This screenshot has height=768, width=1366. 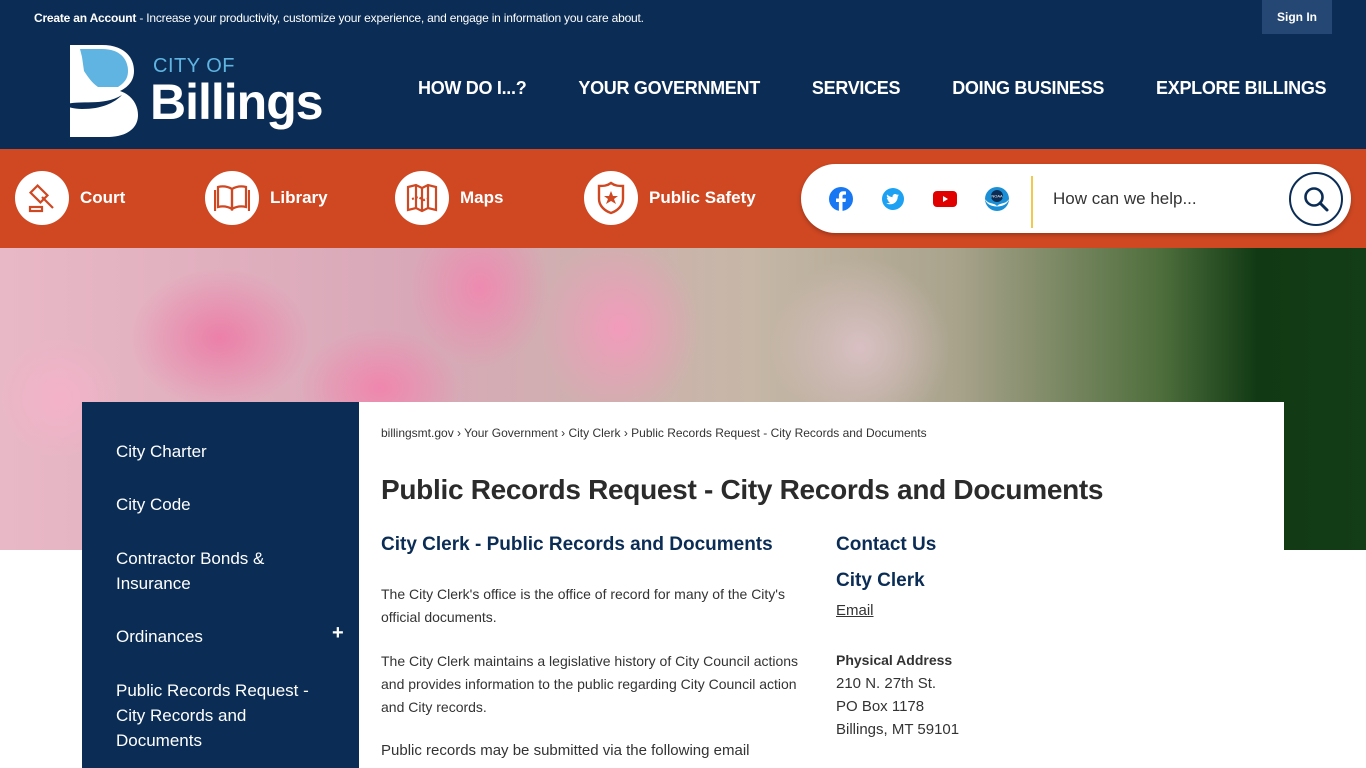 What do you see at coordinates (594, 433) in the screenshot?
I see `breadcrumb-city-clerk: City Clerk` at bounding box center [594, 433].